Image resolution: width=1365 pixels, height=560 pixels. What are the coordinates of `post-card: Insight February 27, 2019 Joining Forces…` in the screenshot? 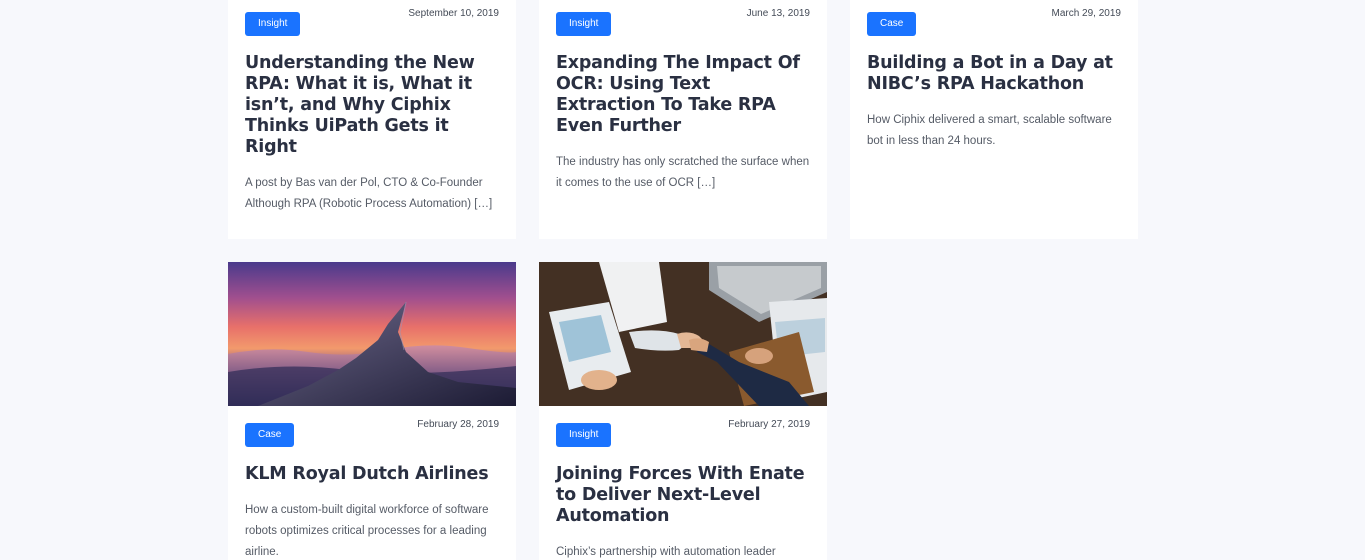 It's located at (683, 411).